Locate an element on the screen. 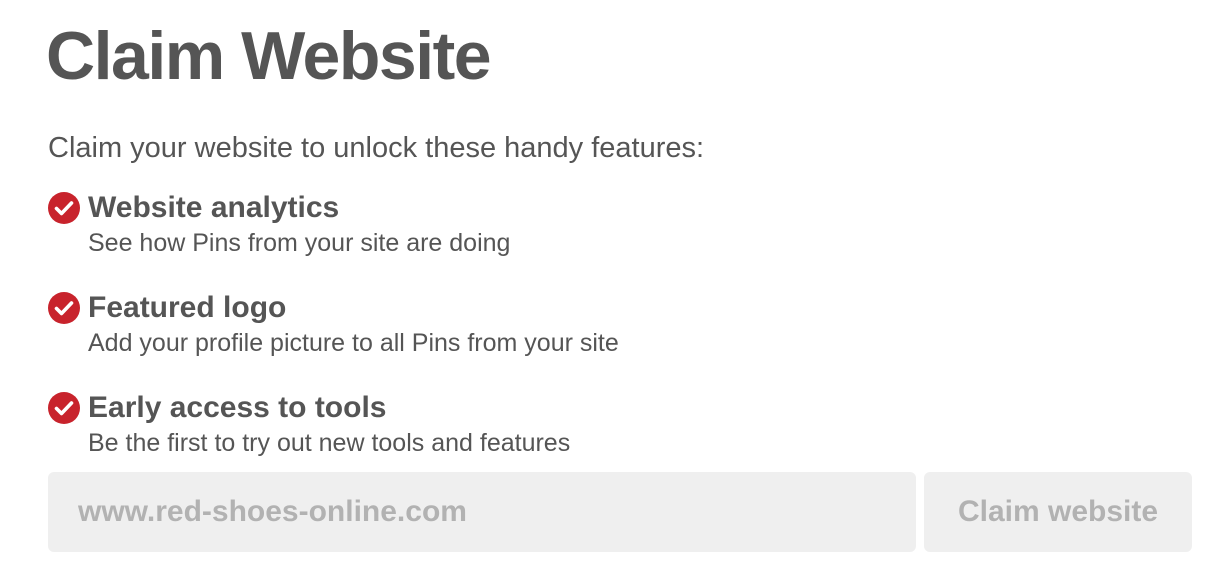 Image resolution: width=1228 pixels, height=580 pixels. feature-title: Featured logo is located at coordinates (187, 307).